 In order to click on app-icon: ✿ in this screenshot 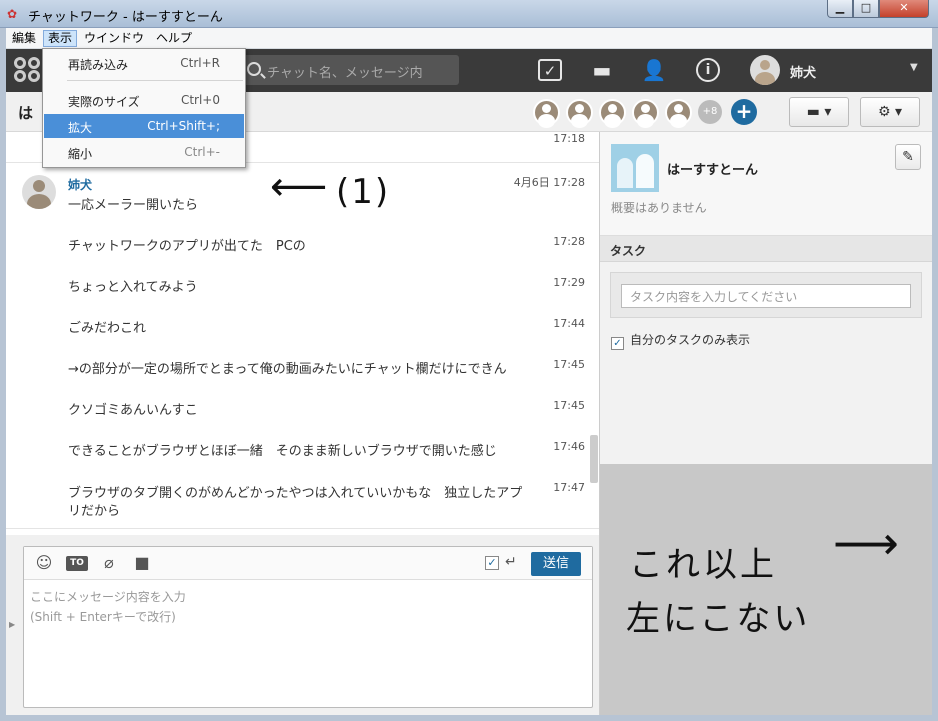, I will do `click(12, 14)`.